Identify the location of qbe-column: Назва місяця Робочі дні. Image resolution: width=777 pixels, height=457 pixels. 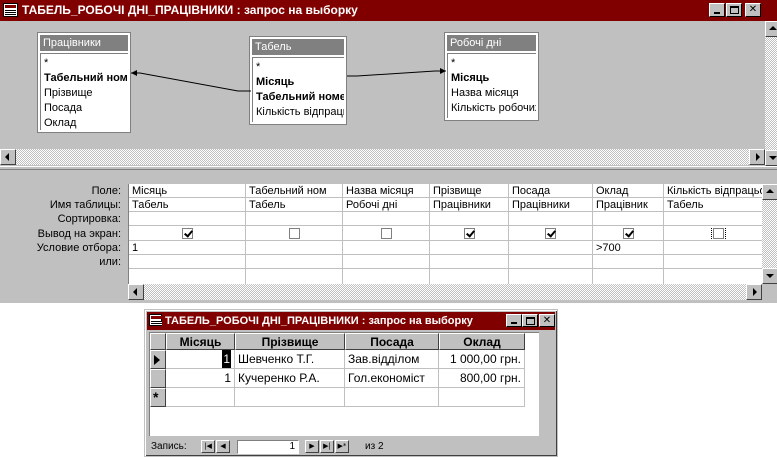
(386, 234).